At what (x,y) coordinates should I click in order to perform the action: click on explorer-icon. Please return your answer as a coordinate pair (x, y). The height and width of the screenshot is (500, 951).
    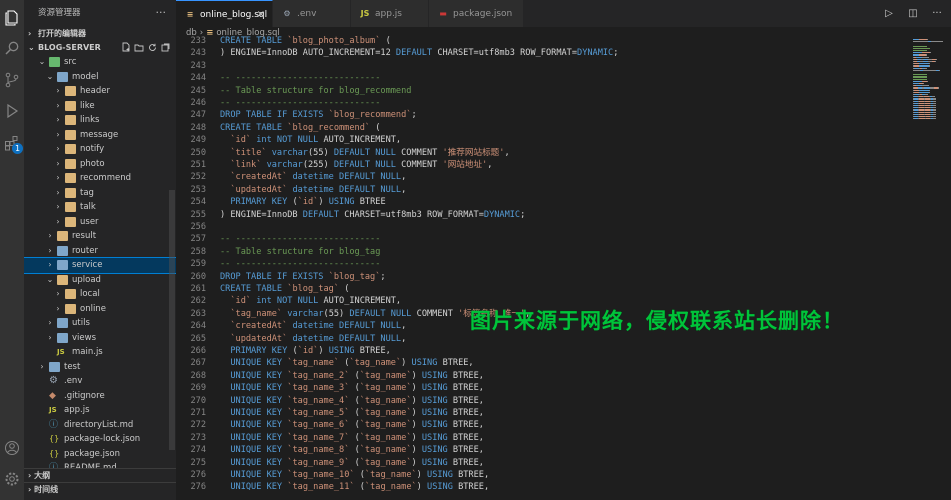
    Looking at the image, I should click on (12, 18).